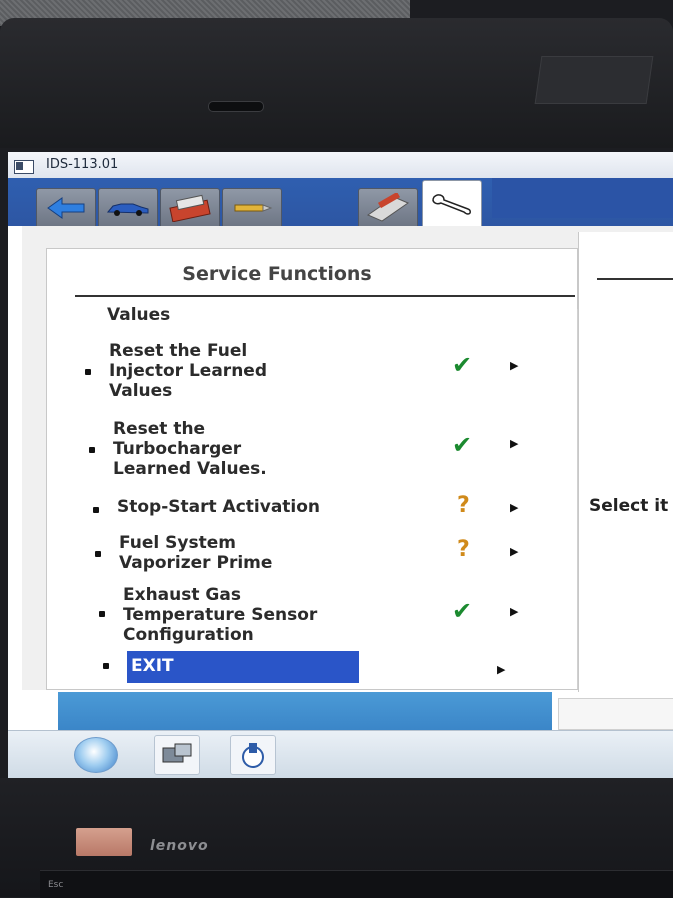 The width and height of the screenshot is (673, 898). I want to click on list-item-label: EXIT, so click(152, 666).